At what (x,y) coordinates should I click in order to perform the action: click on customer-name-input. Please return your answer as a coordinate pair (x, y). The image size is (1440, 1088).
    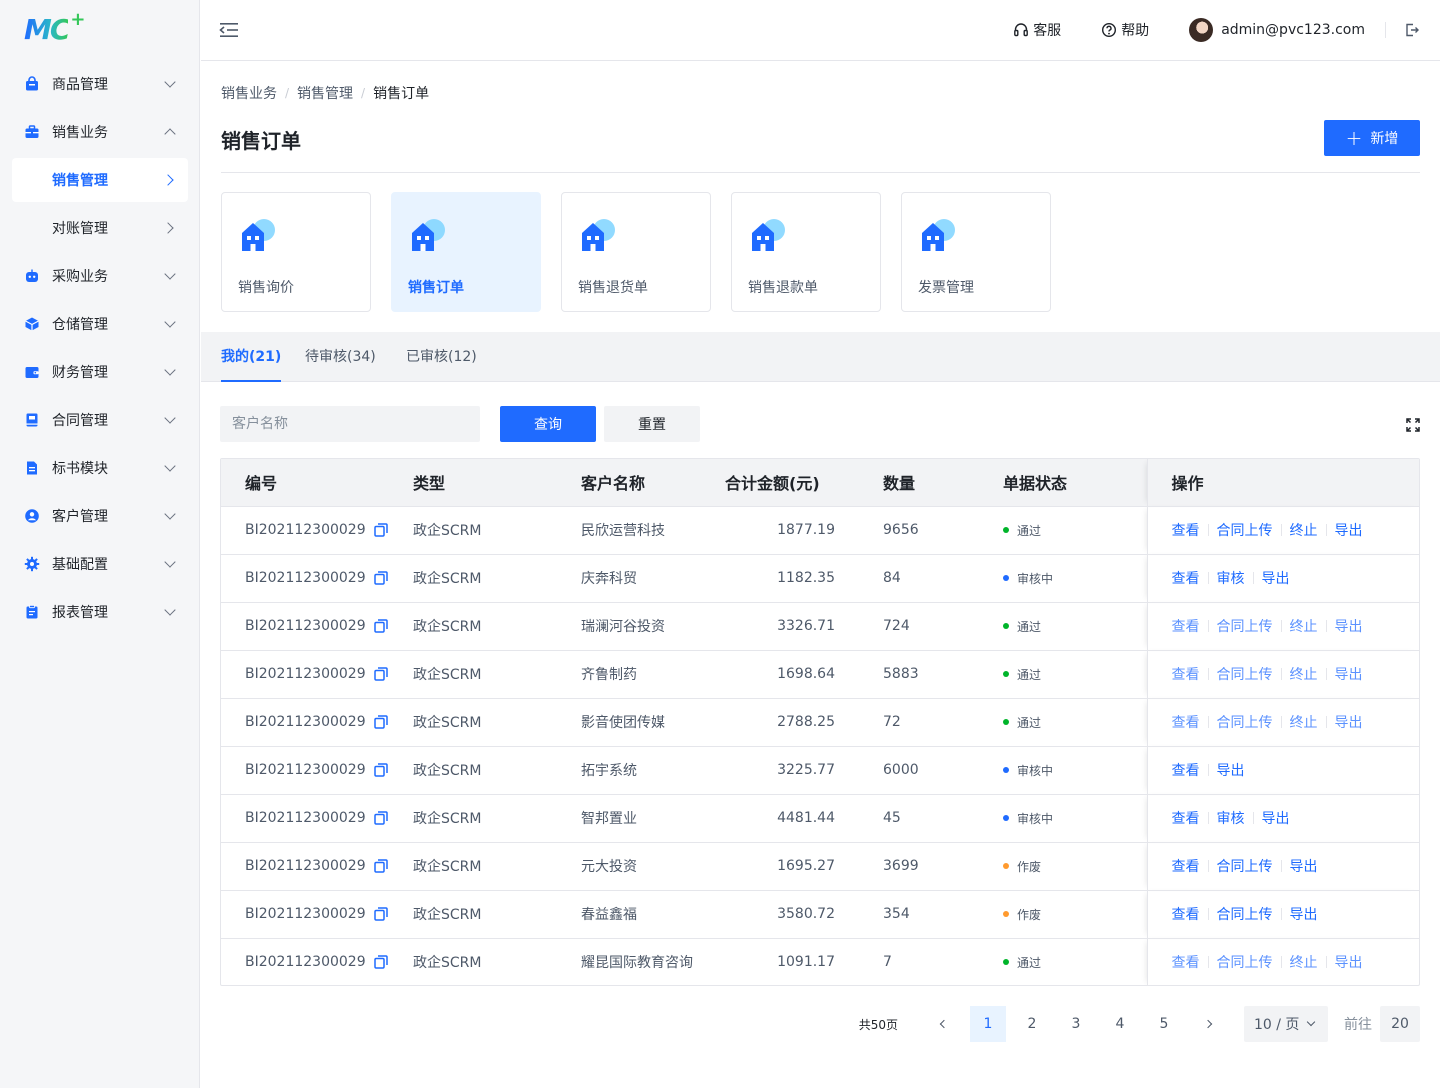
    Looking at the image, I should click on (350, 424).